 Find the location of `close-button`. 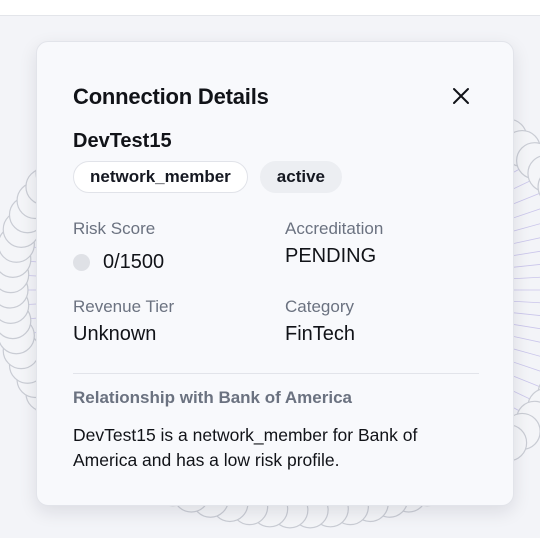

close-button is located at coordinates (461, 96).